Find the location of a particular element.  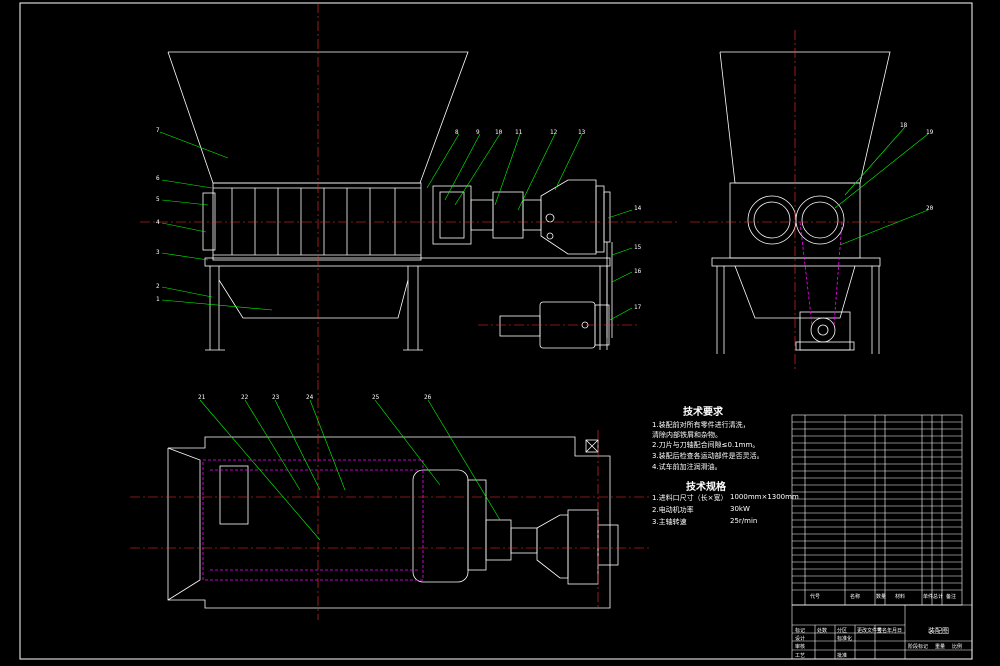

tb-field-date: 年月日 is located at coordinates (895, 631).